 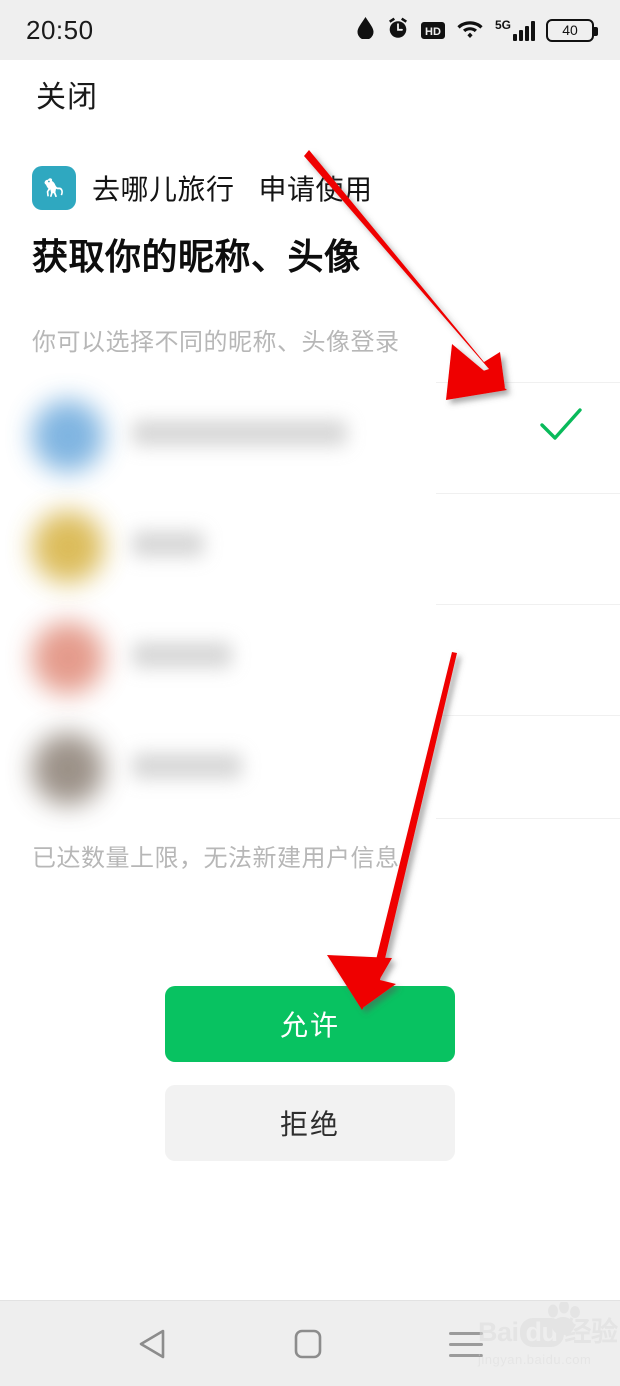 I want to click on reject-button: 拒绝, so click(x=310, y=1123).